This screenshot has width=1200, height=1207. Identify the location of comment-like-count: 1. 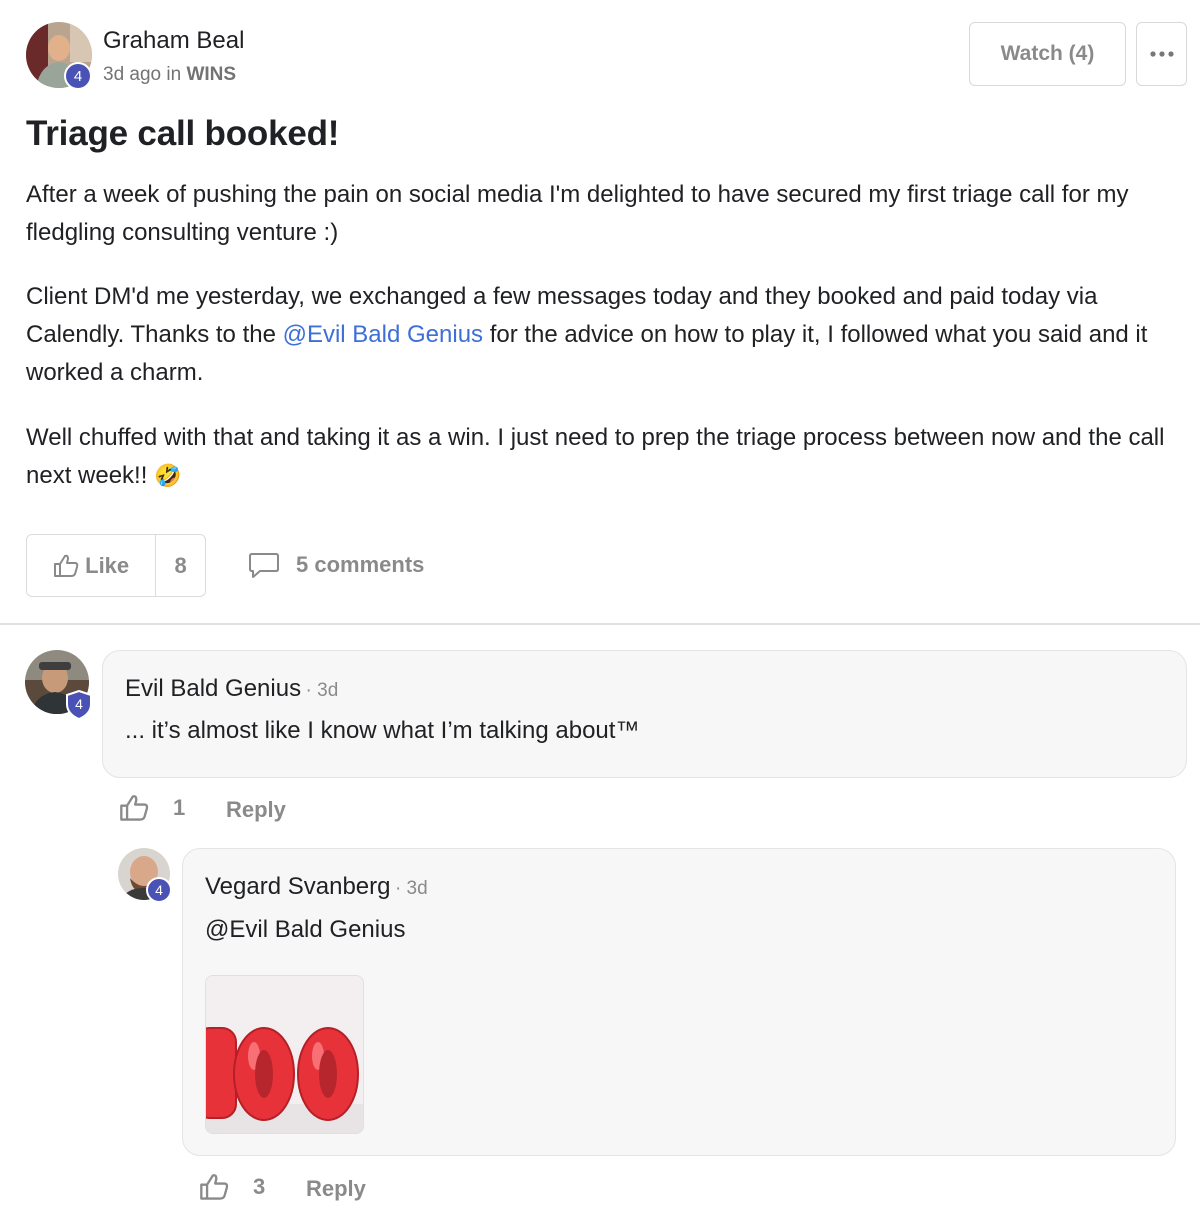
(179, 807).